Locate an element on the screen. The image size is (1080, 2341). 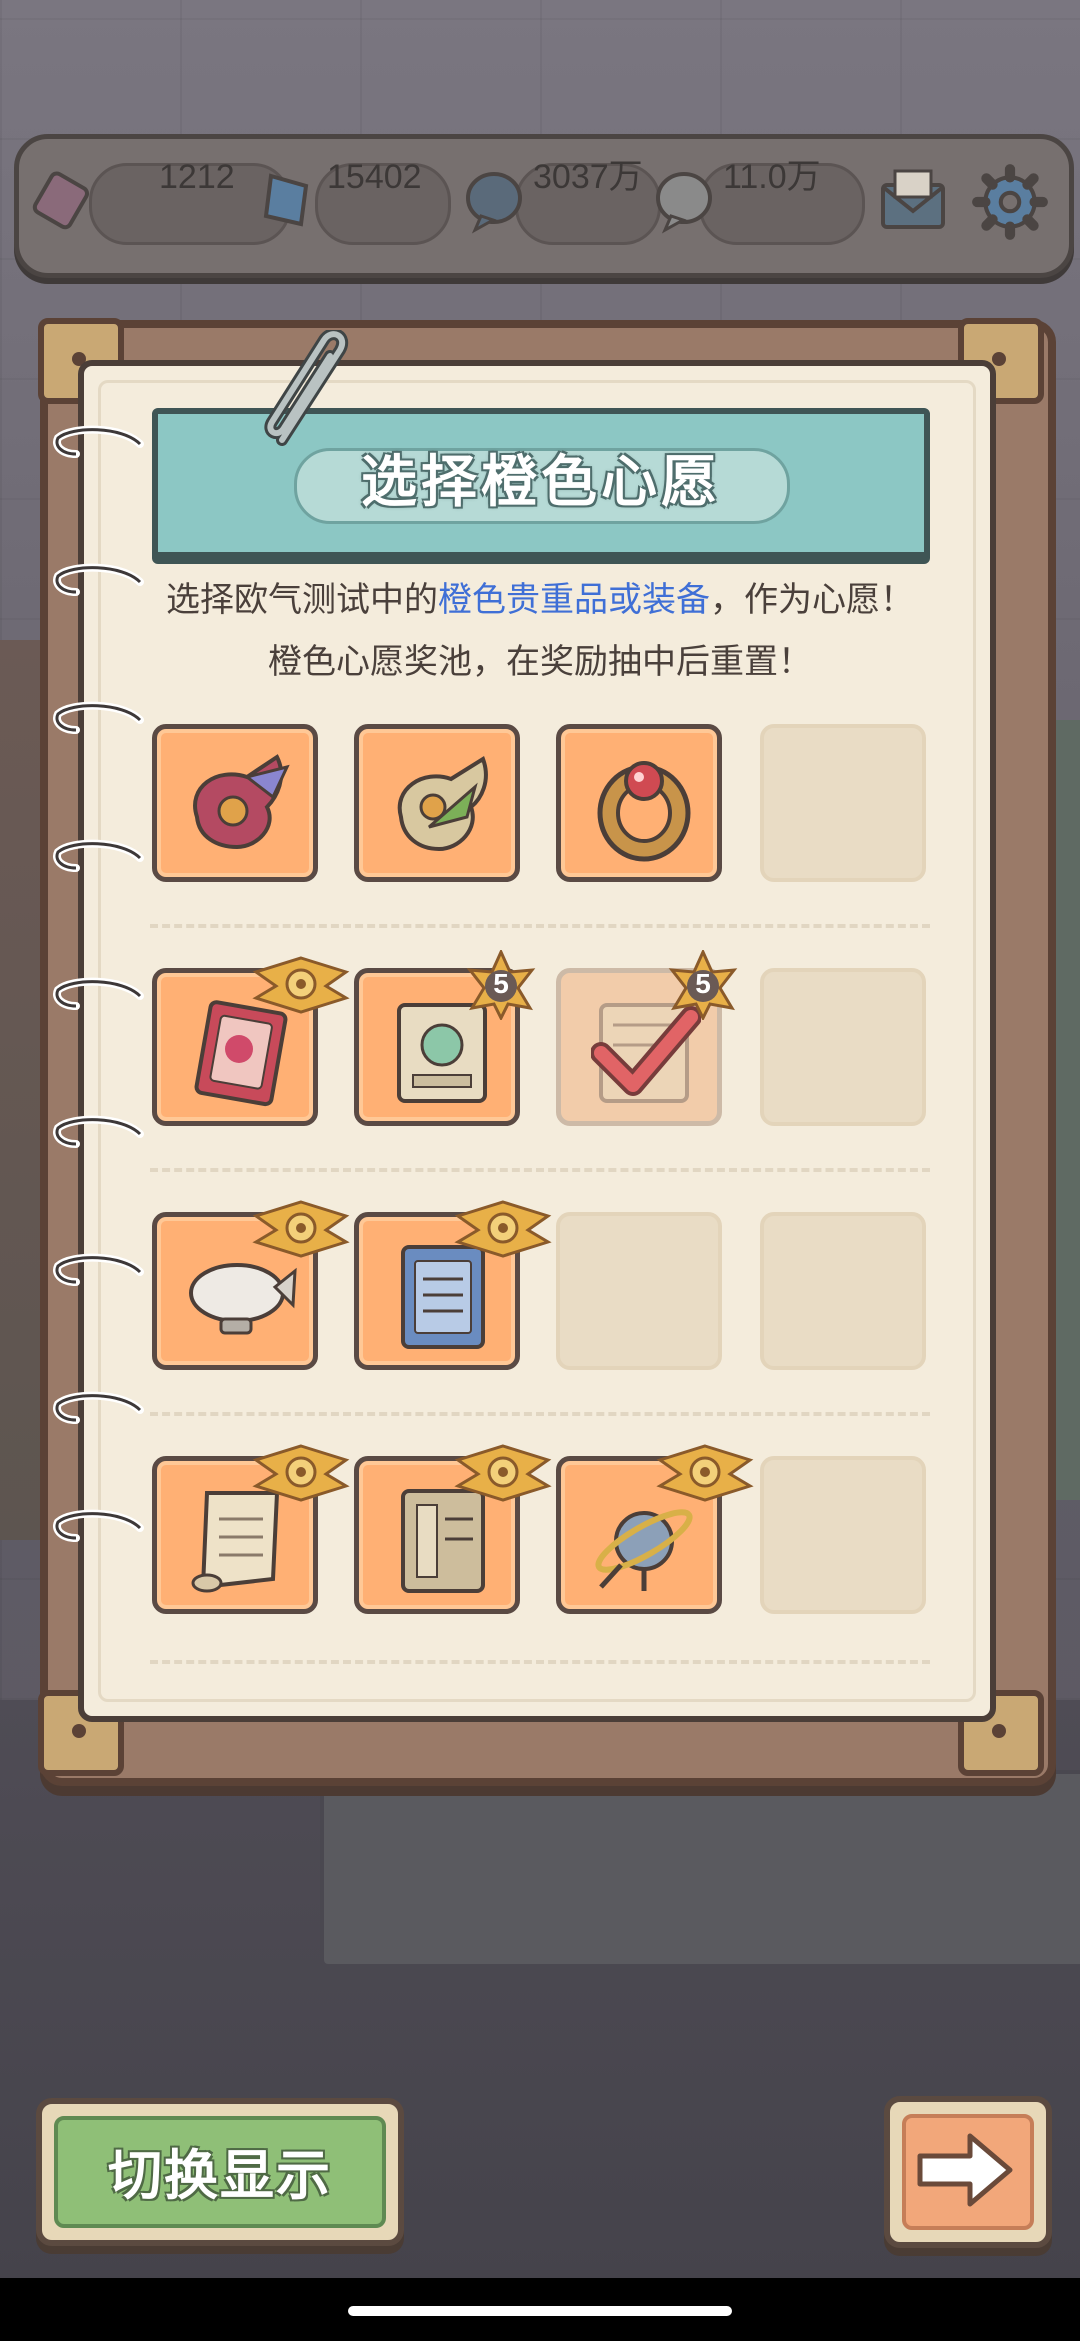
speech-coin-light-icon is located at coordinates (684, 203).